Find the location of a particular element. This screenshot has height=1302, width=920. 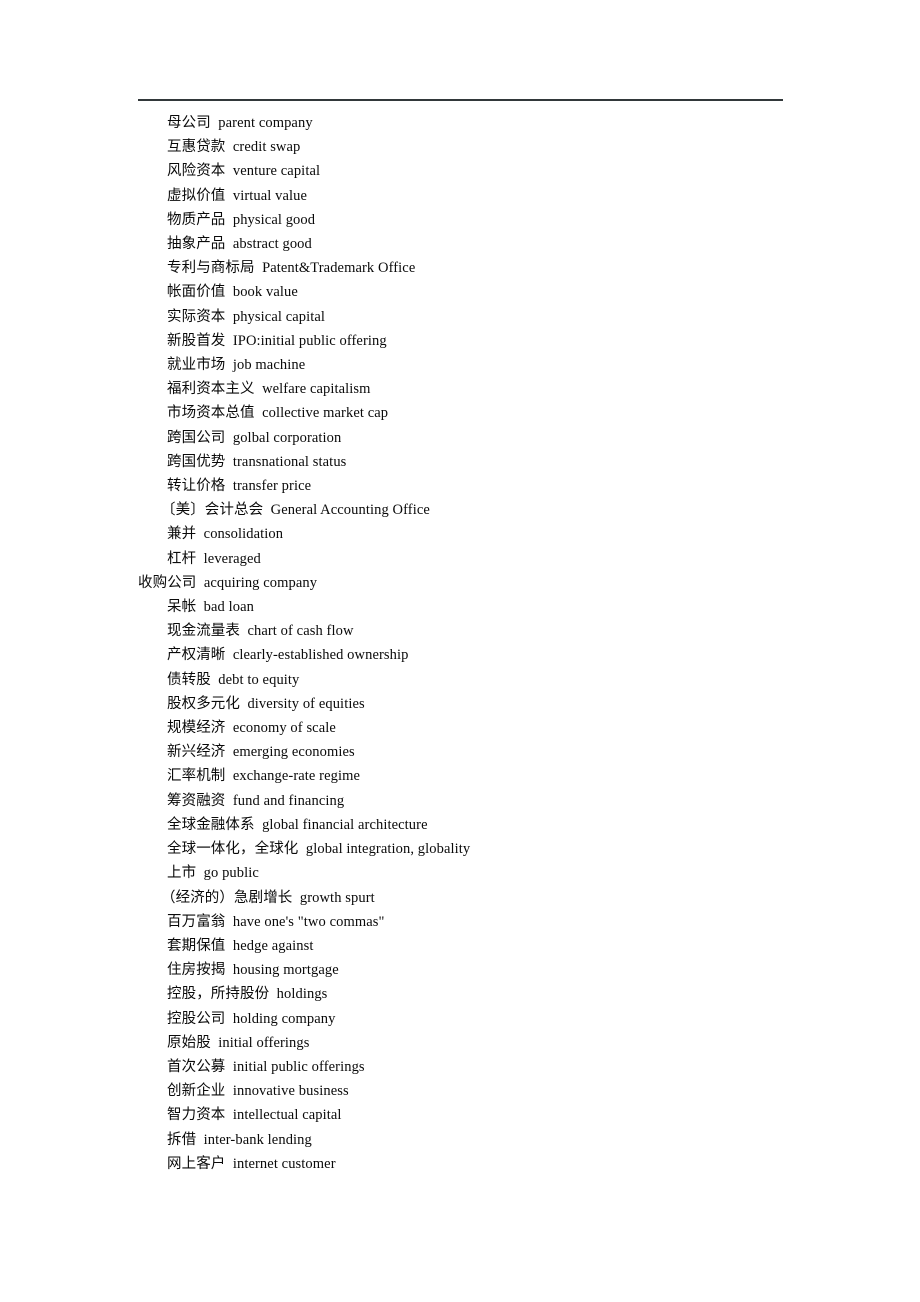

glossary-entry: 债转股 debt to equity is located at coordinates (488, 680).